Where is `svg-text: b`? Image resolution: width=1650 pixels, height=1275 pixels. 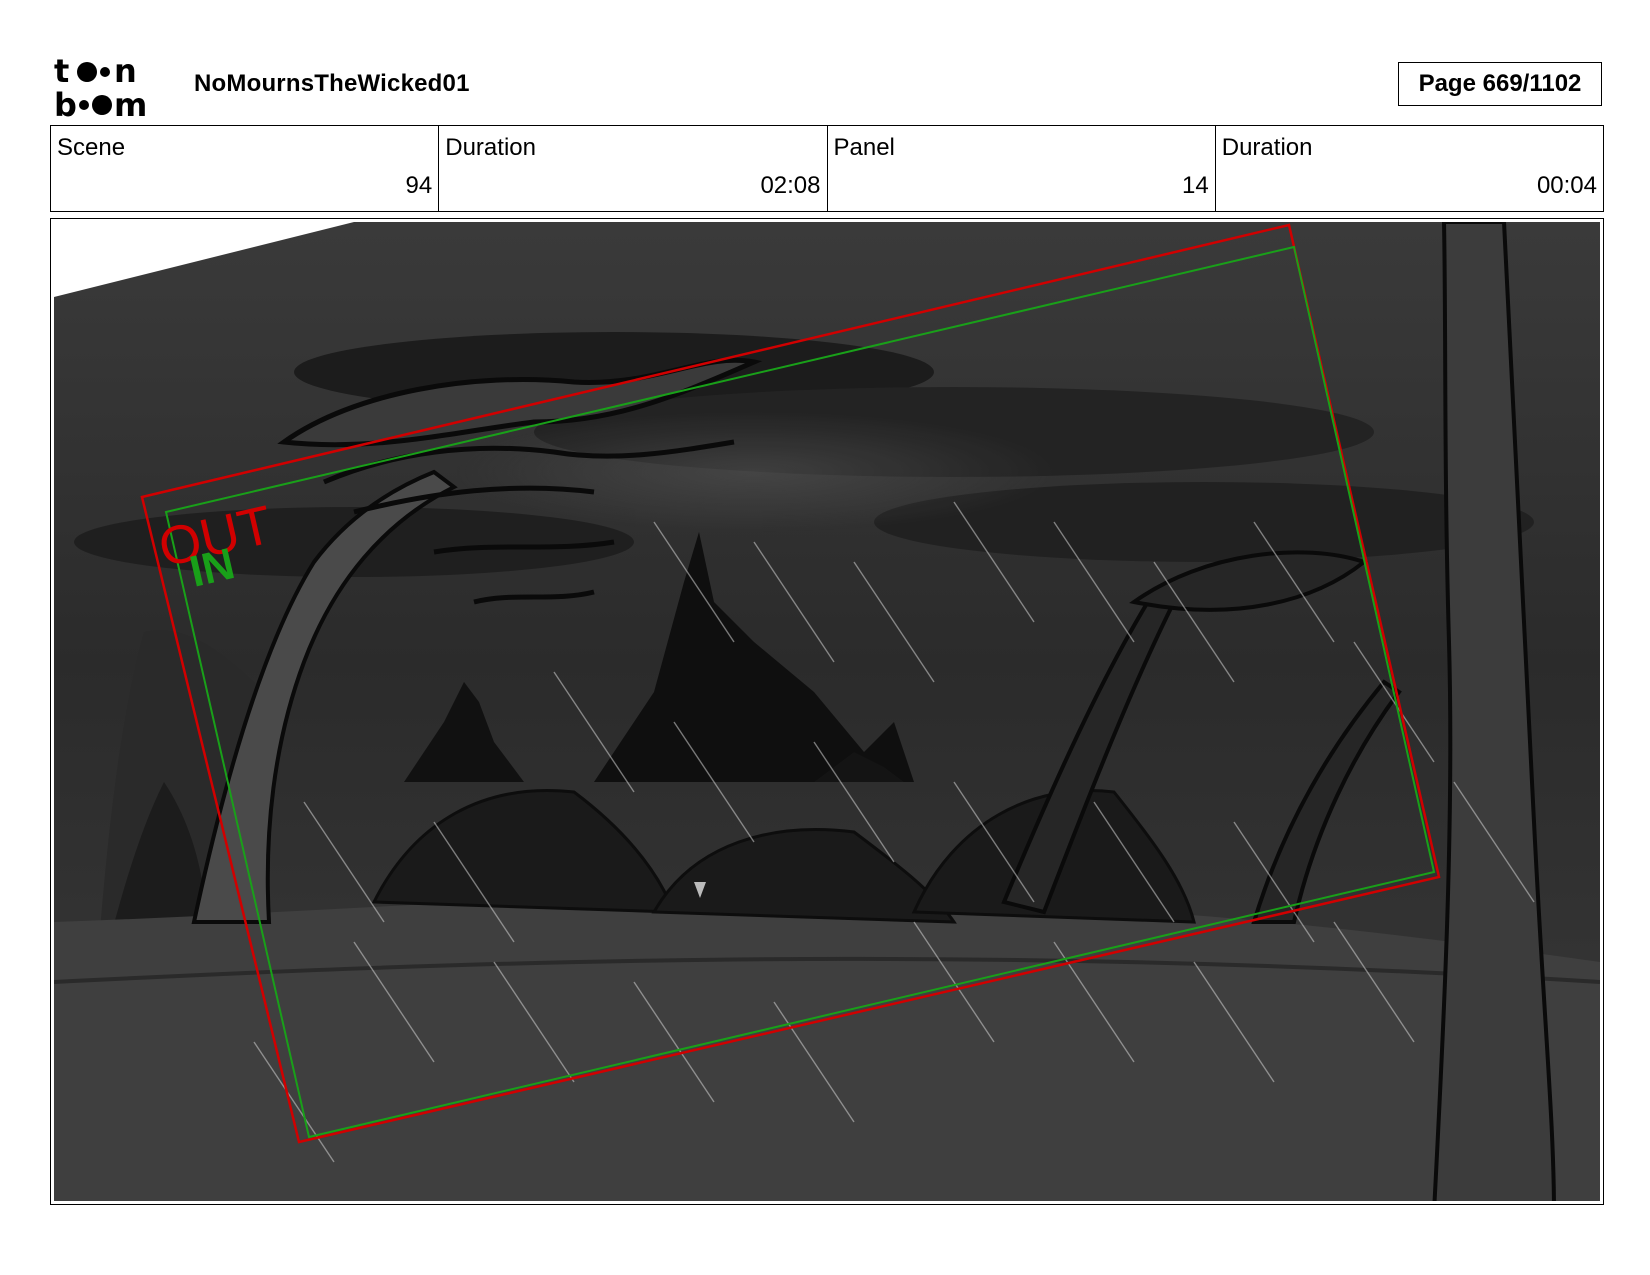
svg-text: b is located at coordinates (65, 102).